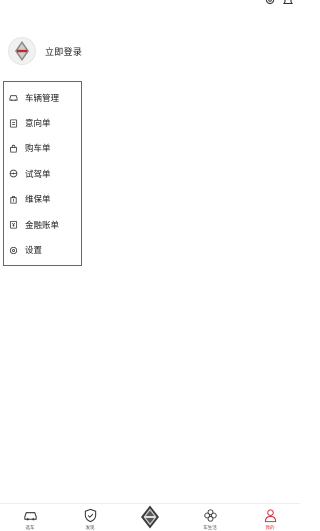 The image size is (320, 531). I want to click on menu-item-label: 金融账单, so click(42, 225).